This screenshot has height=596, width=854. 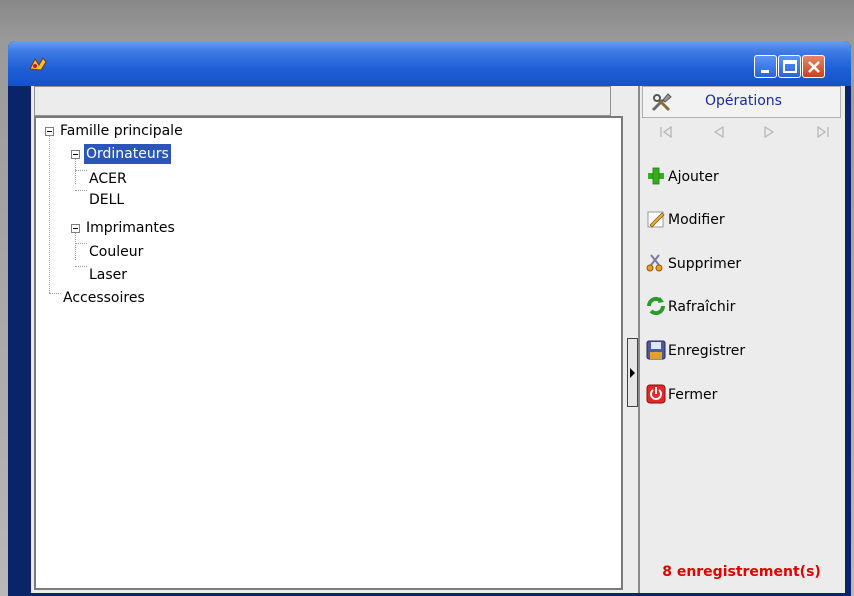 What do you see at coordinates (822, 132) in the screenshot?
I see `last-icon` at bounding box center [822, 132].